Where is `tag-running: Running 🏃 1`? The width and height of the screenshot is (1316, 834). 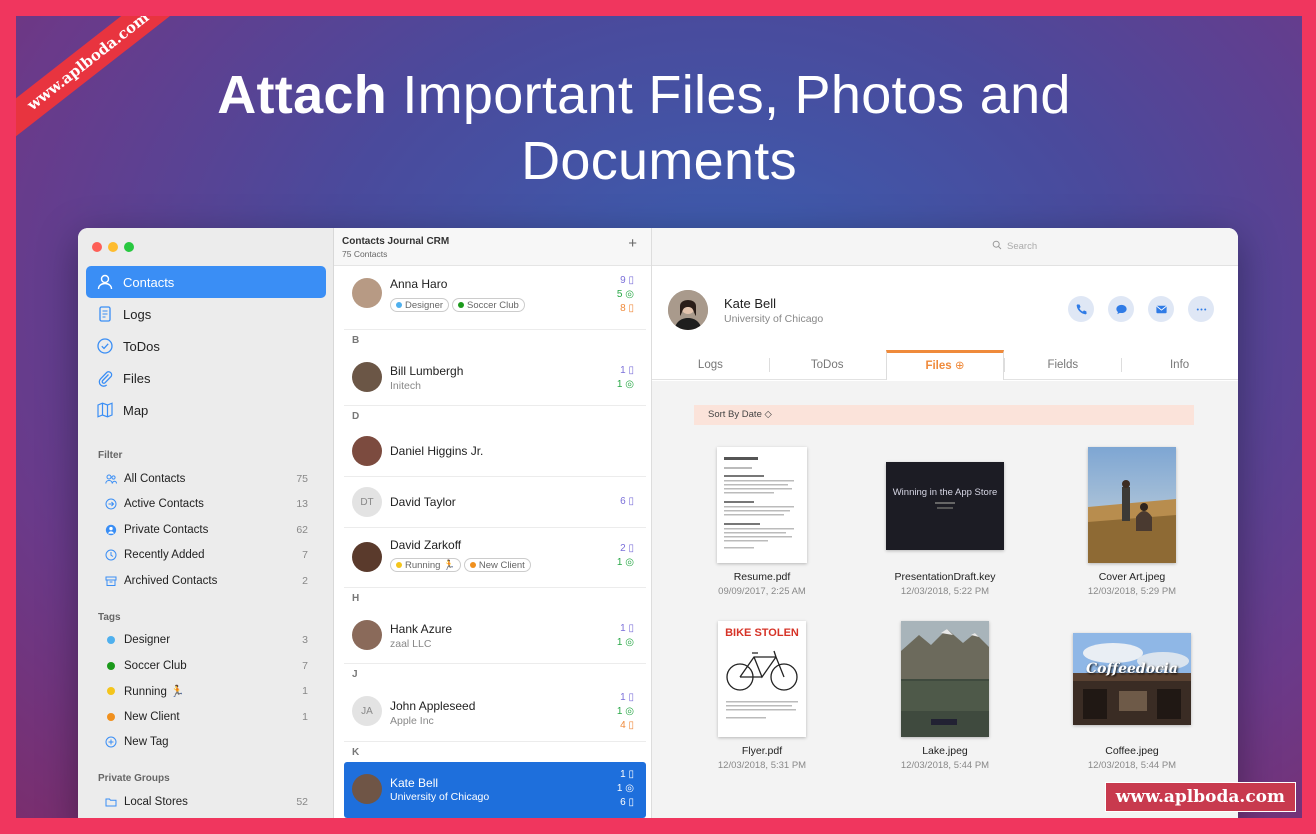 tag-running: Running 🏃 1 is located at coordinates (206, 692).